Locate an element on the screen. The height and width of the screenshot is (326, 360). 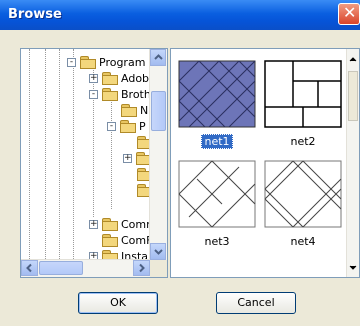
net2-pattern-image is located at coordinates (303, 94).